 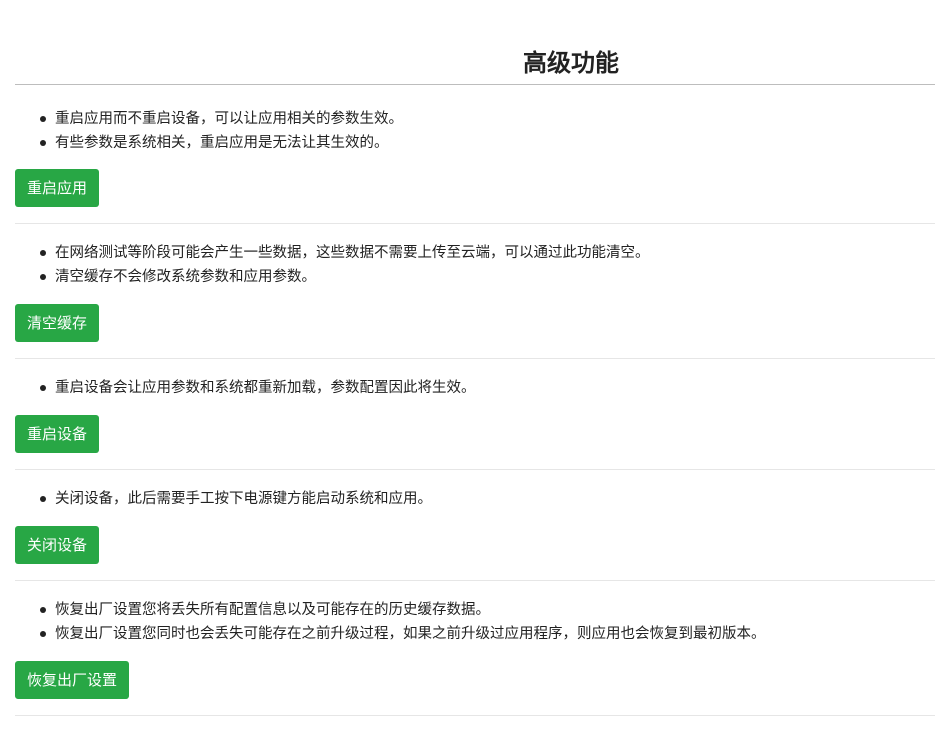 I want to click on note-text: 关闭设备，此后需要手工按下电源键方能启动系统和应用。, so click(x=243, y=499).